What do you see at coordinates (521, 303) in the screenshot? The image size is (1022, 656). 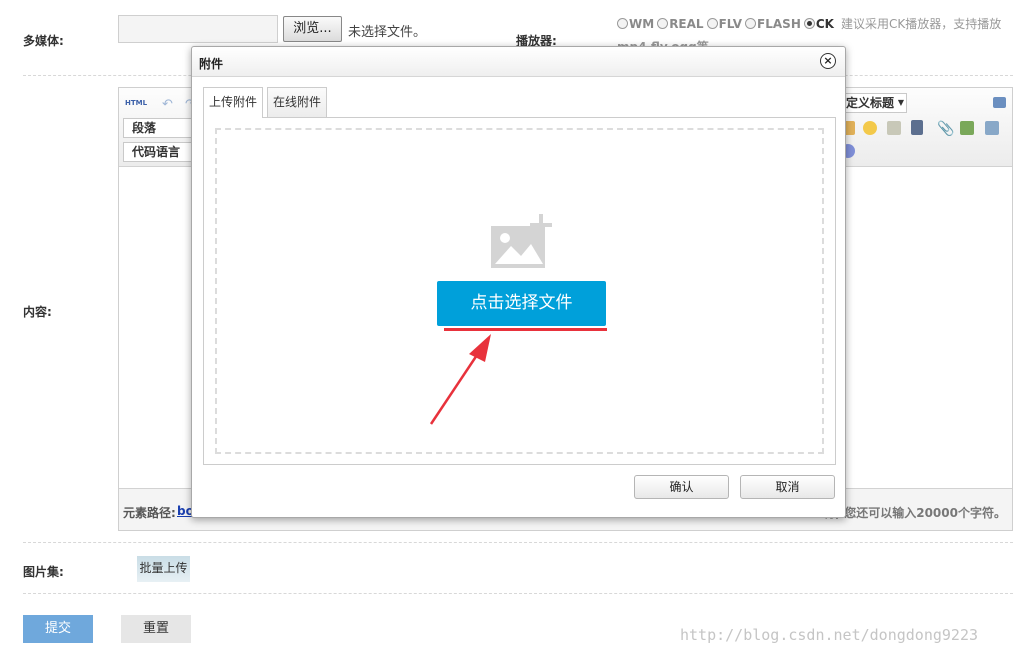 I see `select-file-button: 点击选择文件` at bounding box center [521, 303].